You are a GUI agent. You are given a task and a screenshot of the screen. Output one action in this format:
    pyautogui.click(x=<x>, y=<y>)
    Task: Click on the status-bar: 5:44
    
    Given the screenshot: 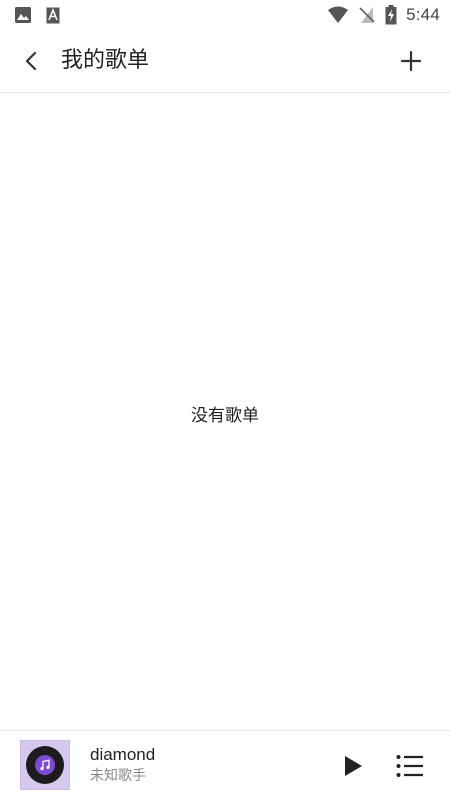 What is the action you would take?
    pyautogui.click(x=225, y=15)
    